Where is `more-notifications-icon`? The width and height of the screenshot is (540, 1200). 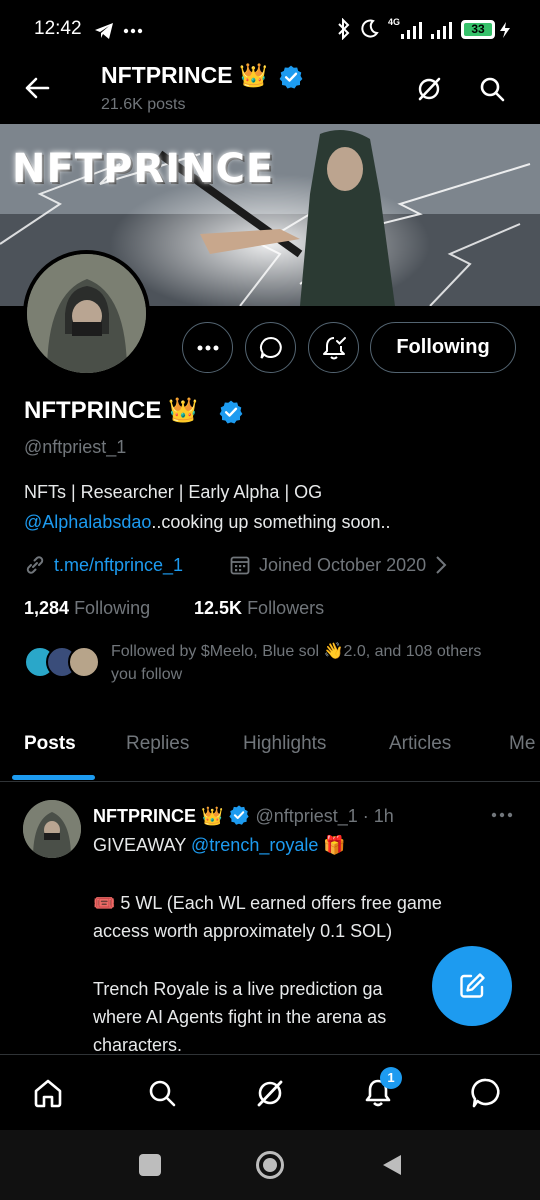
more-notifications-icon is located at coordinates (133, 31).